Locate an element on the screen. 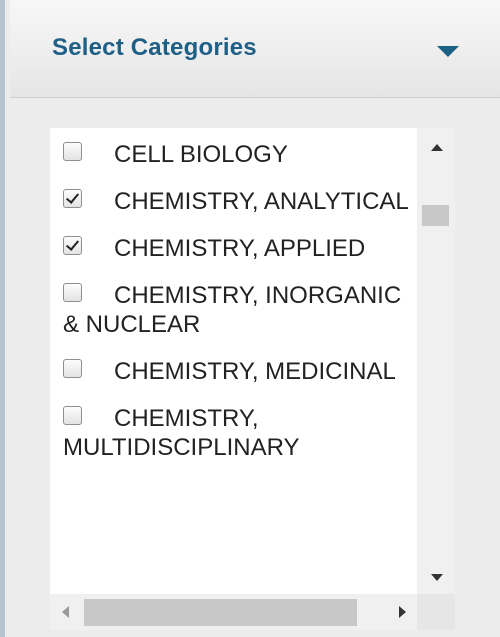 The height and width of the screenshot is (637, 500). list-item: CHEMISTRY, ANALYTICAL is located at coordinates (233, 201).